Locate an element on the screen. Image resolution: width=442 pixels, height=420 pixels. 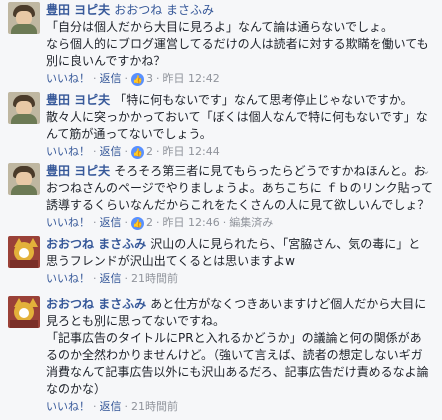
comment-text-line: なら個人的にブログ運営してるだけの人は読者に対する欺瞞を働いても is located at coordinates (237, 44).